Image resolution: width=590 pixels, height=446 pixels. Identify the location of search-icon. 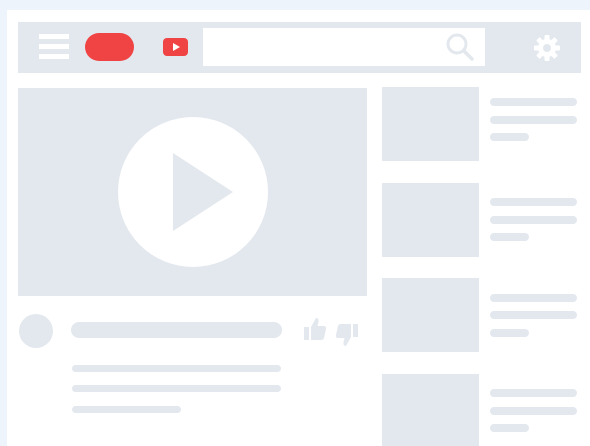
(460, 47).